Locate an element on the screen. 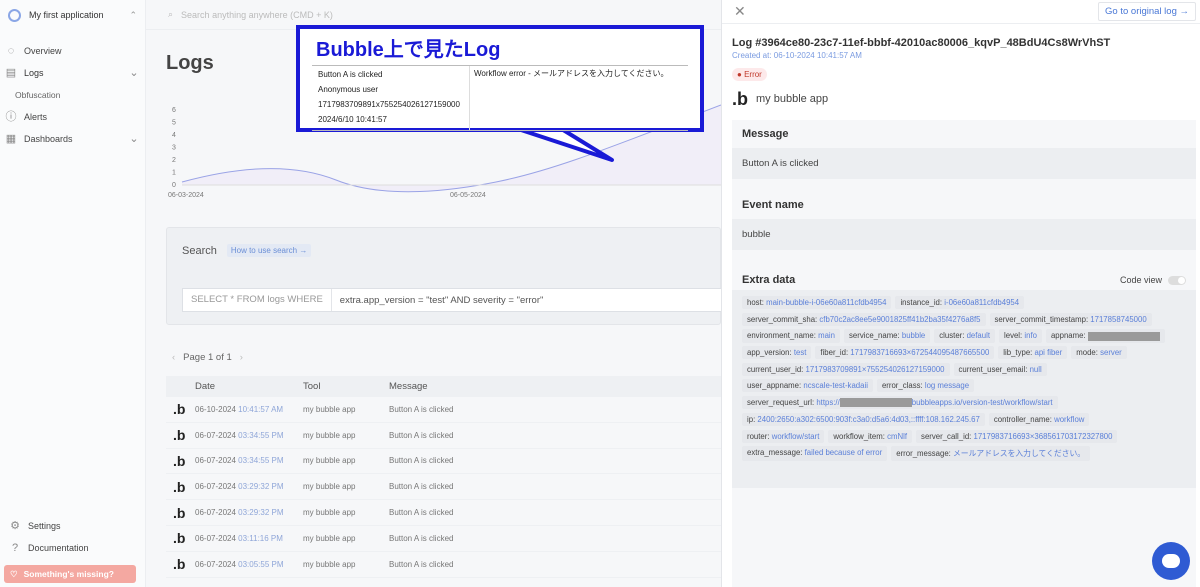 Image resolution: width=1200 pixels, height=587 pixels. log-app: .b my bubble app is located at coordinates (780, 99).